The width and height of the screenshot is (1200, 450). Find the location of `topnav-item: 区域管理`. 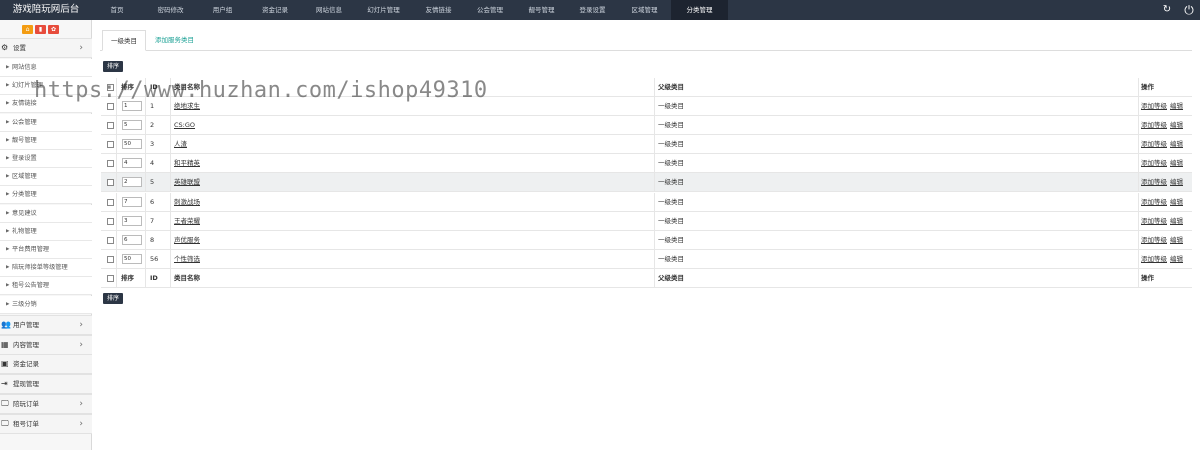

topnav-item: 区域管理 is located at coordinates (644, 10).